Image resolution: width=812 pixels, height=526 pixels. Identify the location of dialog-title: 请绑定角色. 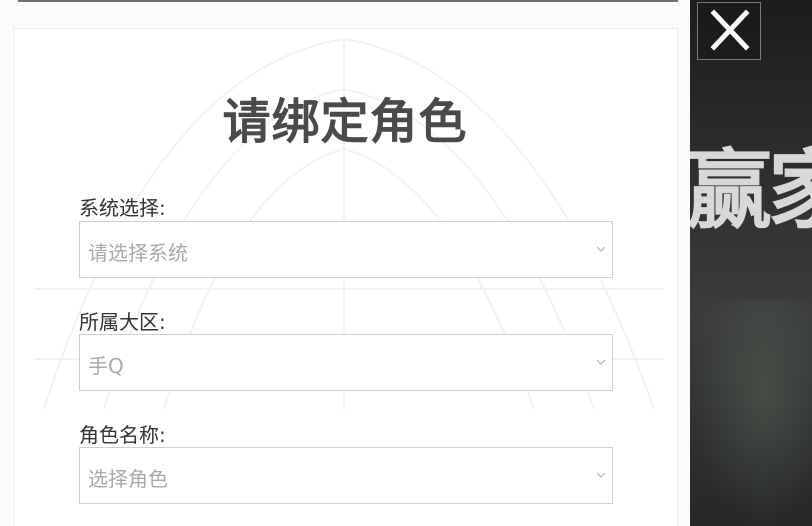
(345, 122).